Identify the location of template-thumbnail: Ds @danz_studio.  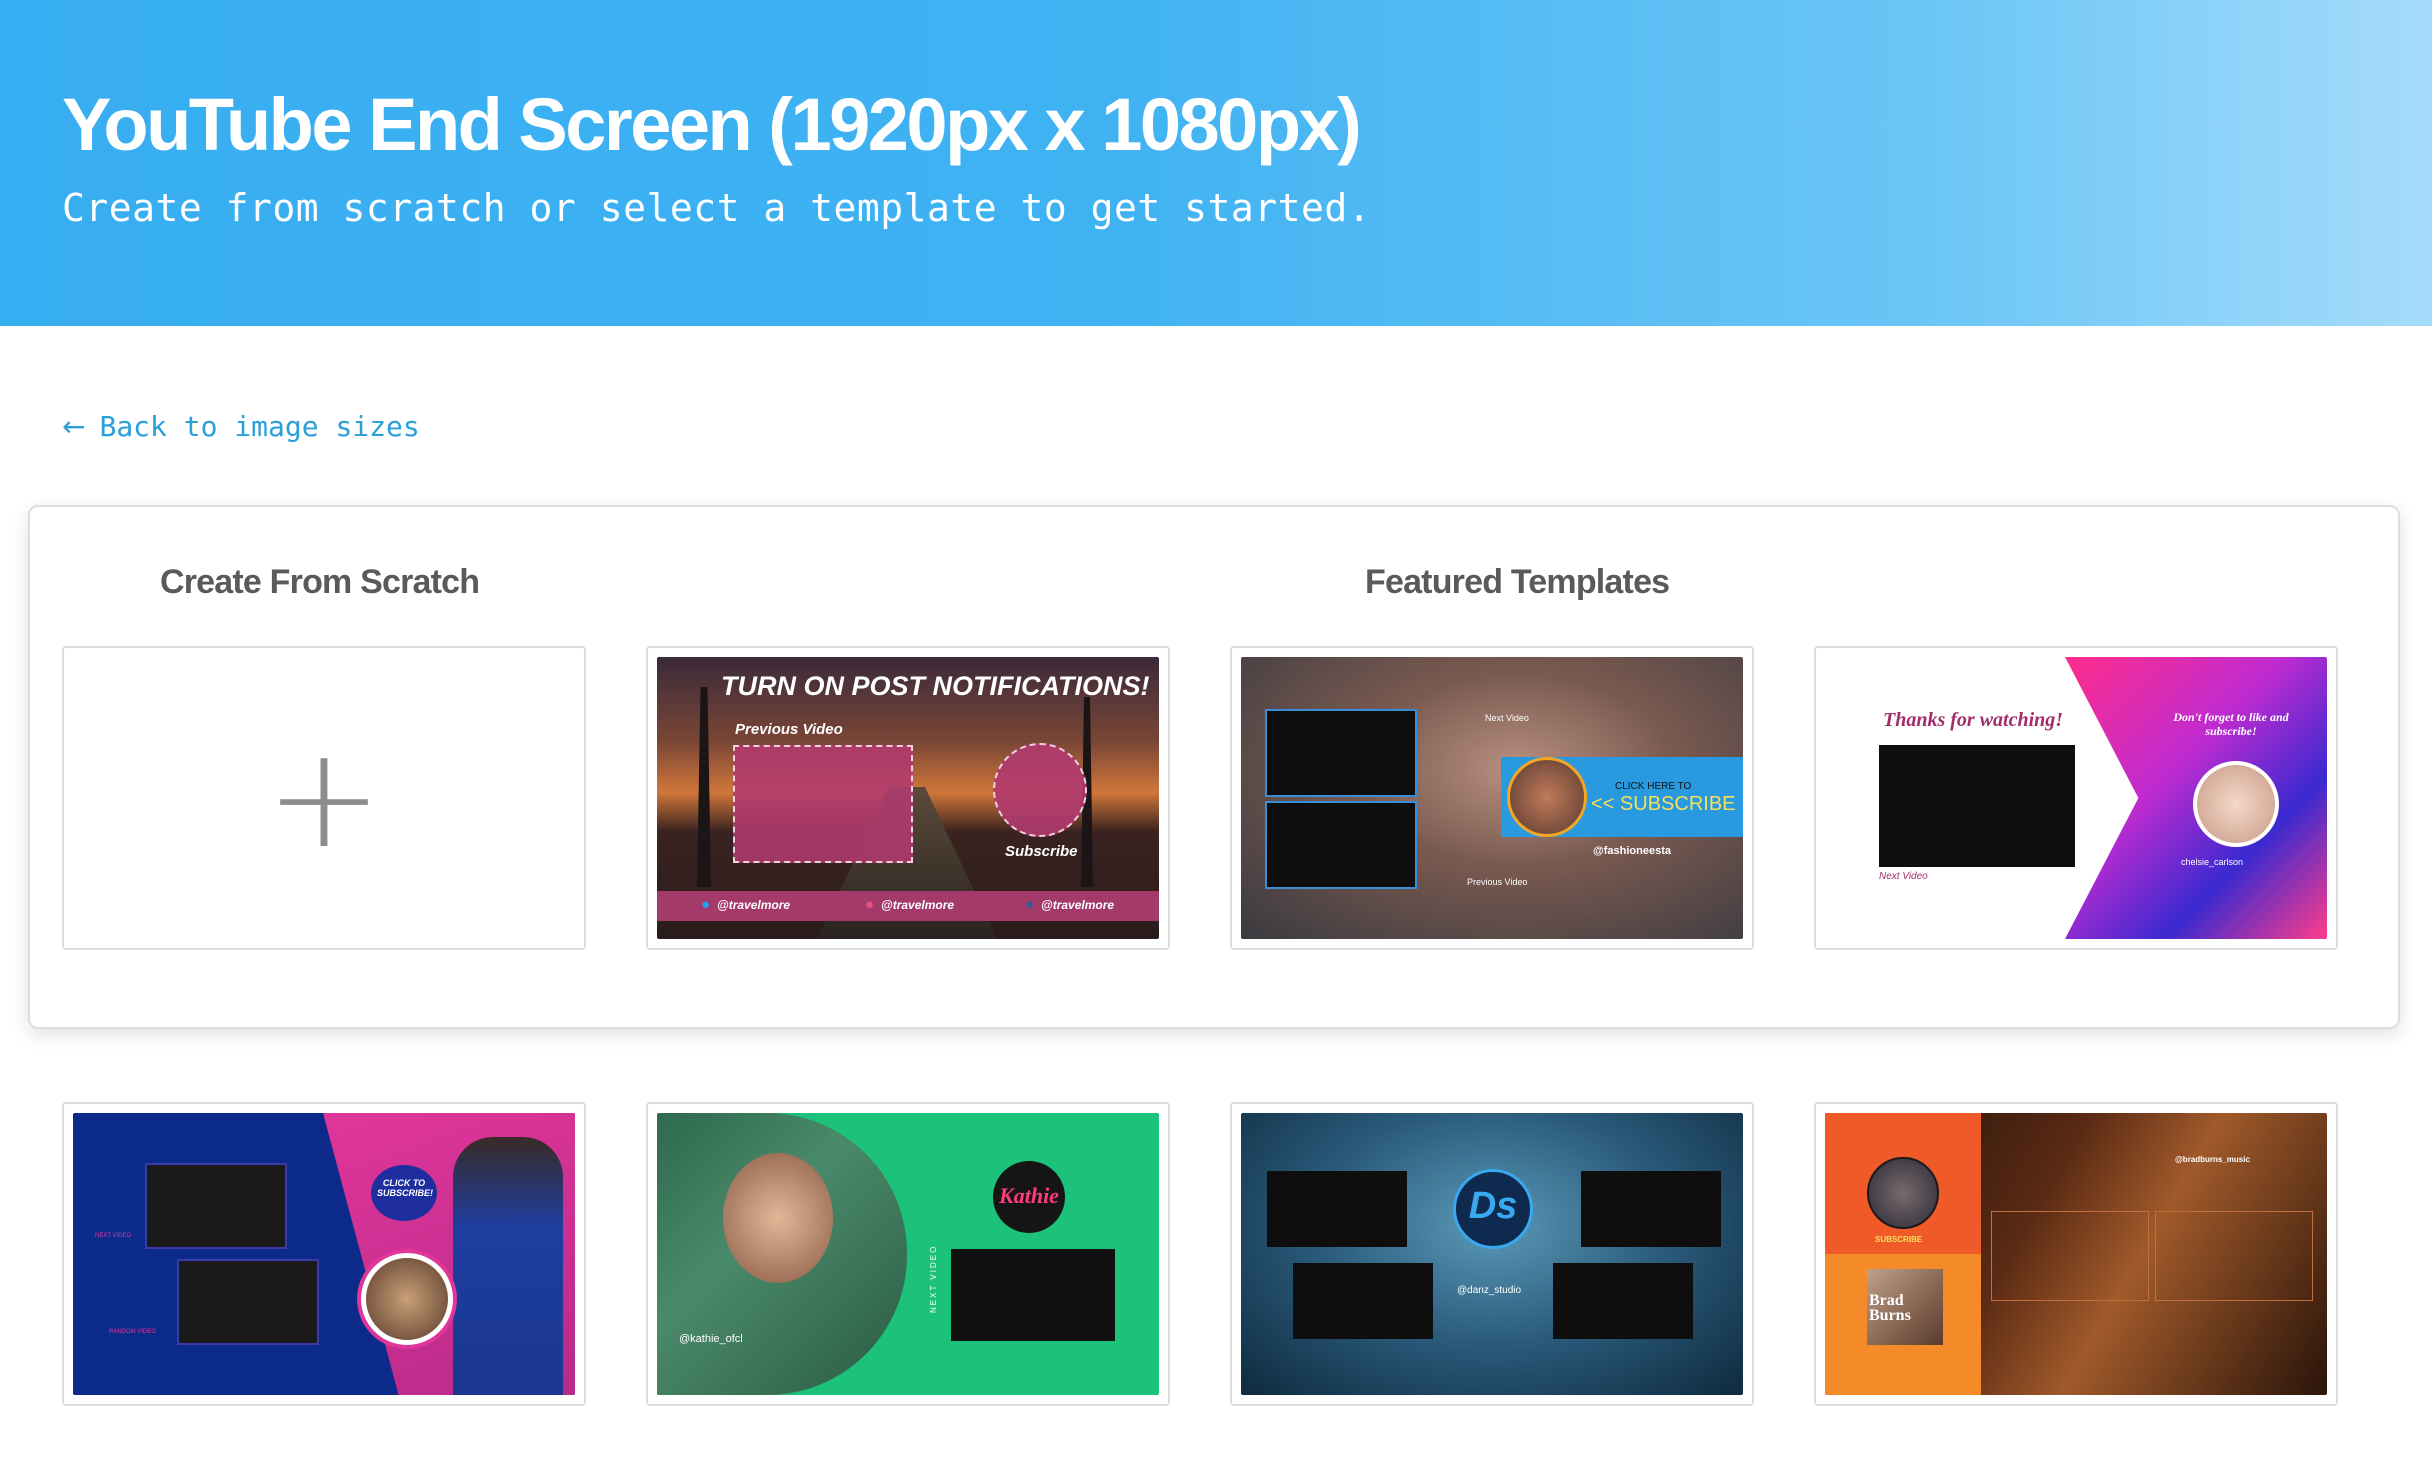
(1492, 1254).